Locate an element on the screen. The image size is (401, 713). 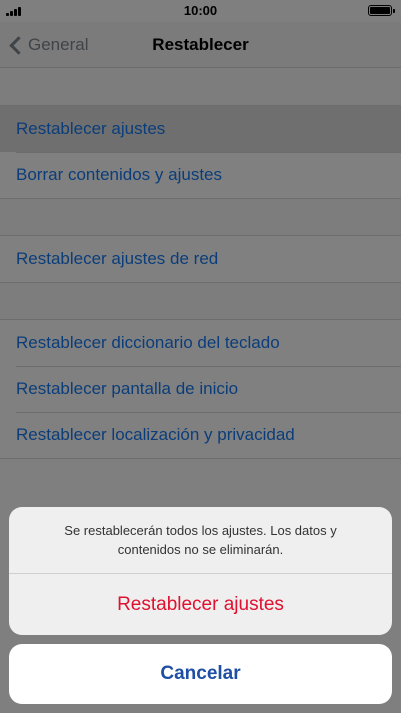
status-bar: 10:00 is located at coordinates (200, 11).